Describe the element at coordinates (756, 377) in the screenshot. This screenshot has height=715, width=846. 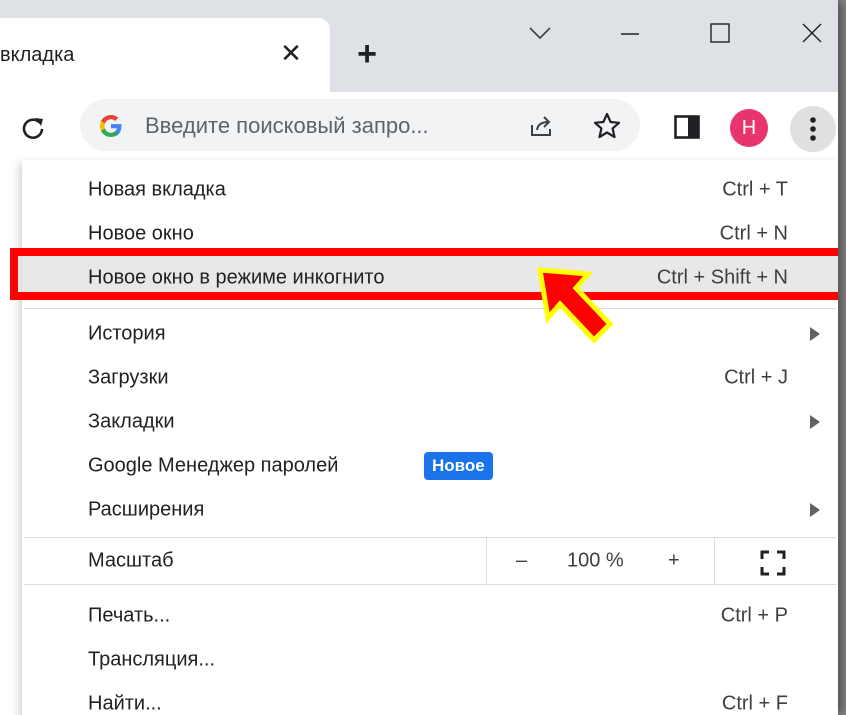
I see `menu-item-shortcut: Ctrl + J` at that location.